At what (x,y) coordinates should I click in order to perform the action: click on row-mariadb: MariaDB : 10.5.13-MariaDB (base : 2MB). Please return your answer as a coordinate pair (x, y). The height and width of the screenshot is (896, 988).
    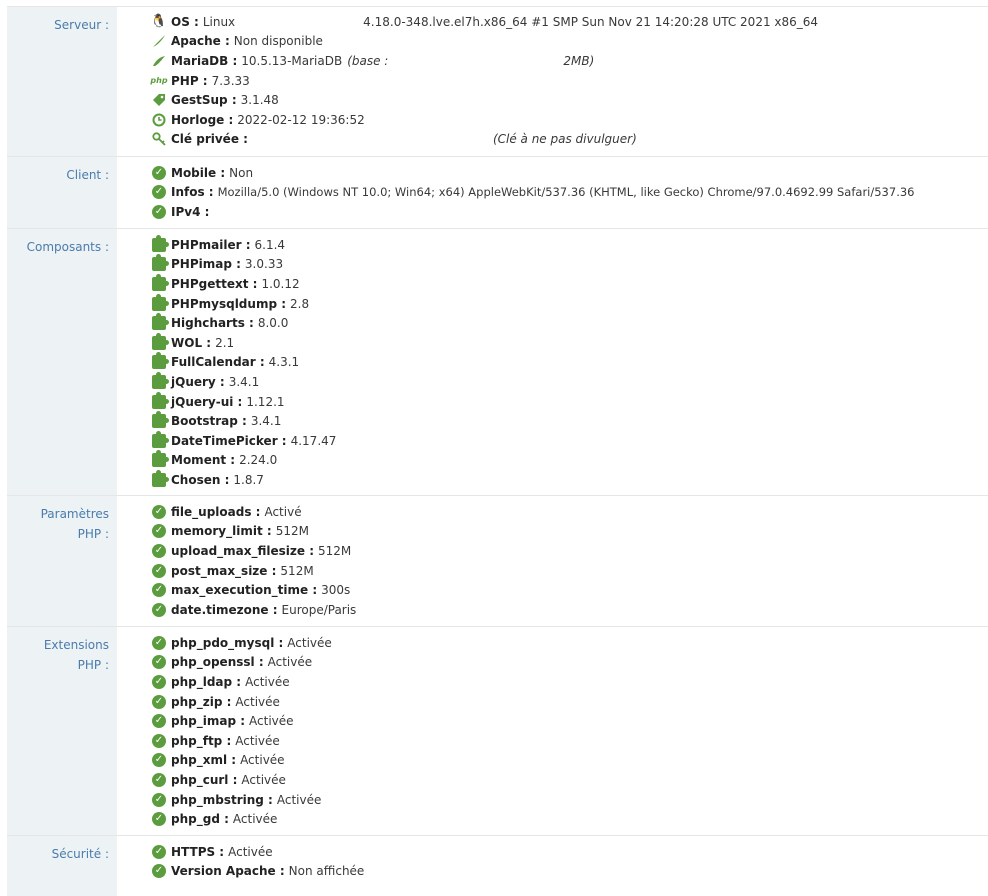
    Looking at the image, I should click on (570, 61).